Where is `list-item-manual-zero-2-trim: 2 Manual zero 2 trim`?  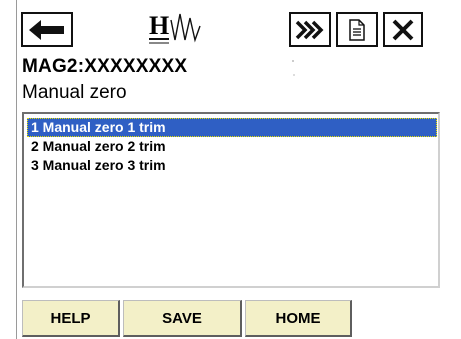
list-item-manual-zero-2-trim: 2 Manual zero 2 trim is located at coordinates (232, 146).